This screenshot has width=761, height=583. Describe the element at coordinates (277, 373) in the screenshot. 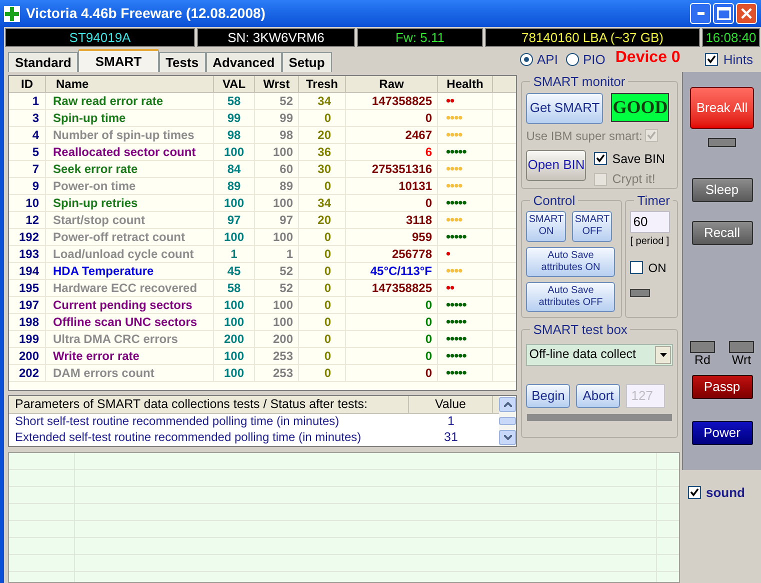

I see `table-cell: 253` at that location.